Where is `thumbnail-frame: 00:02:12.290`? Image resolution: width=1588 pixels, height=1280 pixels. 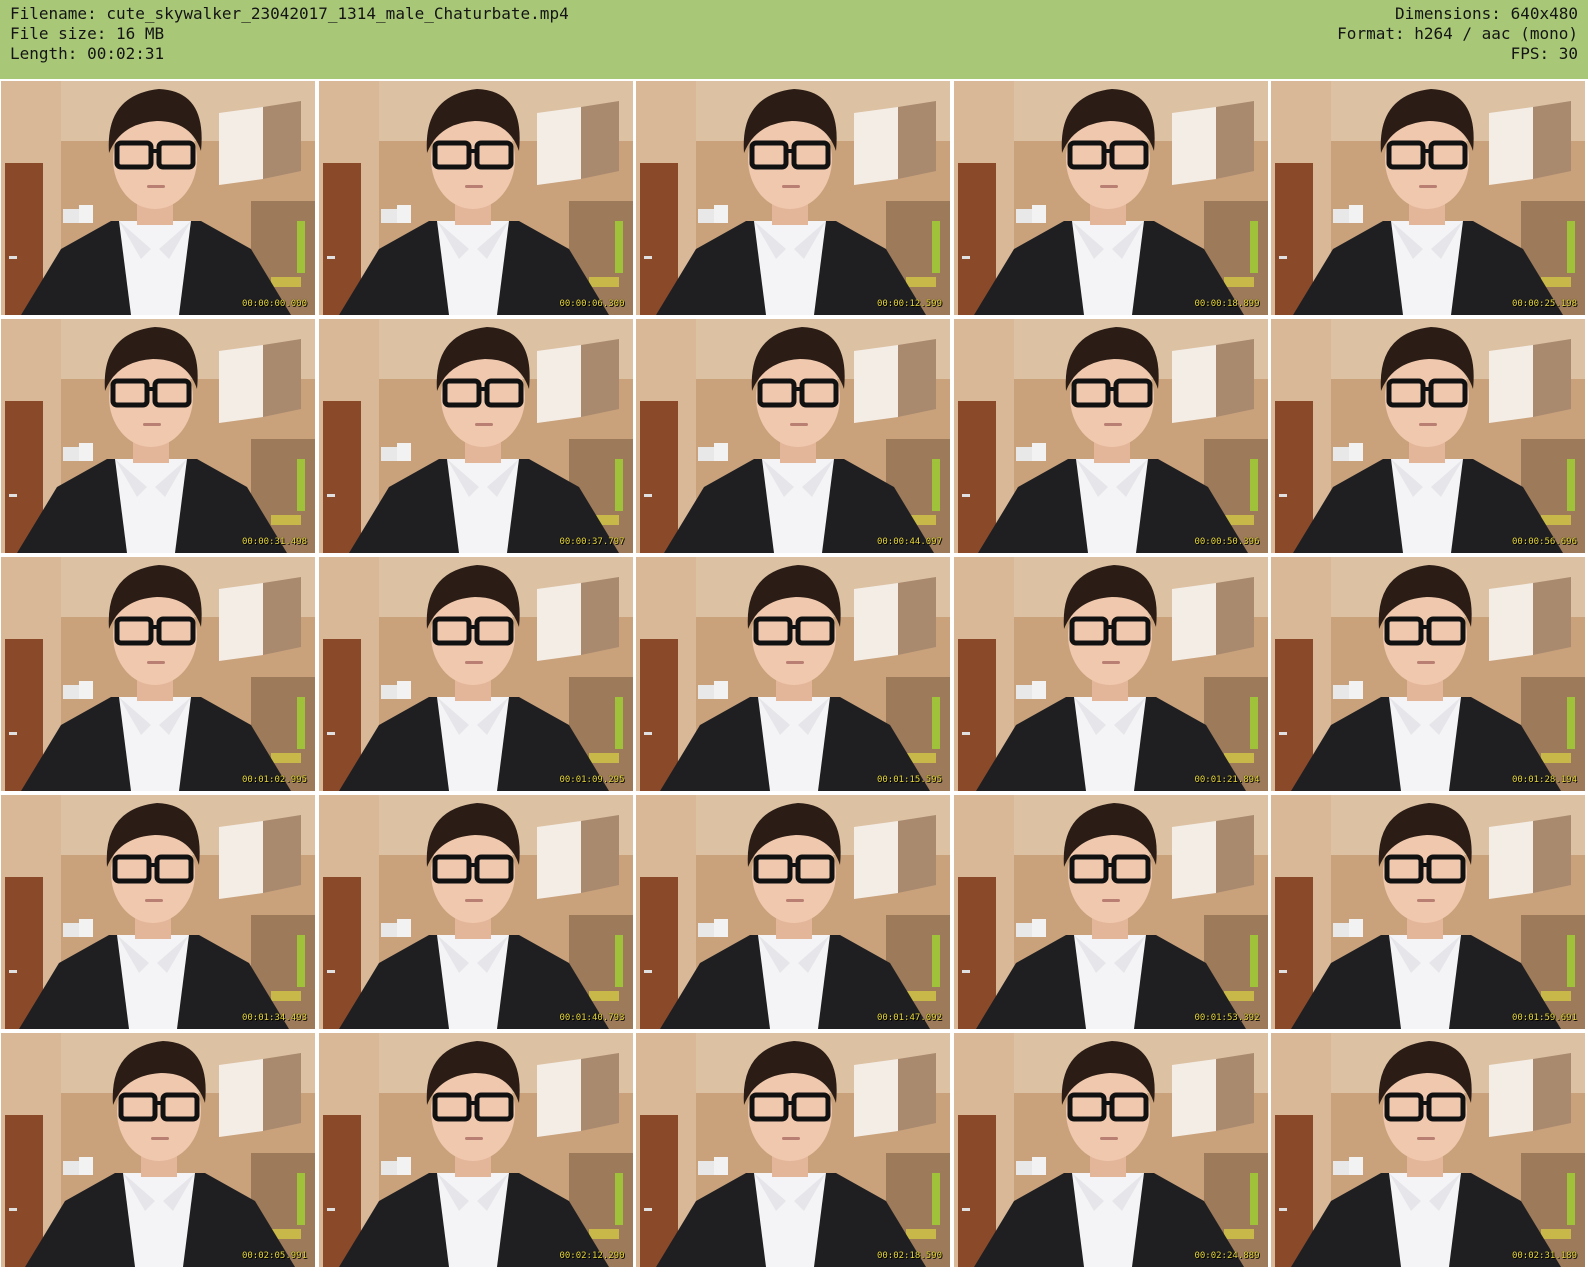 thumbnail-frame: 00:02:12.290 is located at coordinates (475, 1150).